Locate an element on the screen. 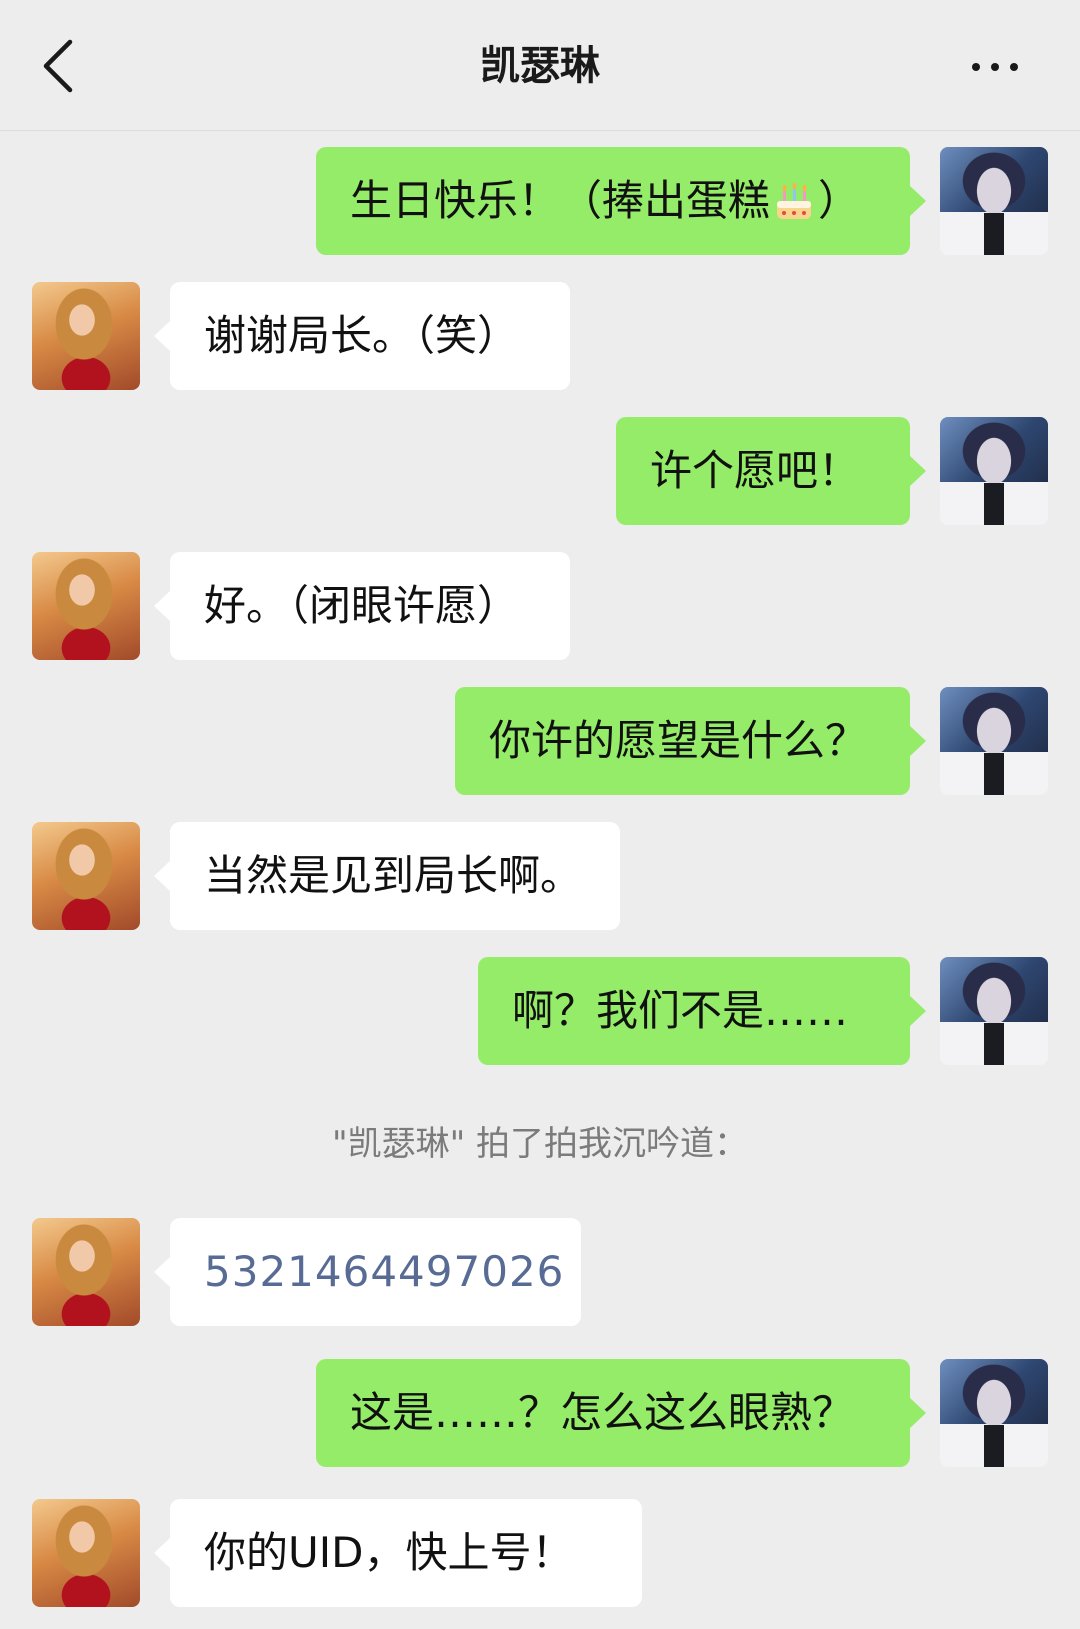 This screenshot has height=1629, width=1080. message-row: 这是……？怎么这么眼熟？ is located at coordinates (540, 1413).